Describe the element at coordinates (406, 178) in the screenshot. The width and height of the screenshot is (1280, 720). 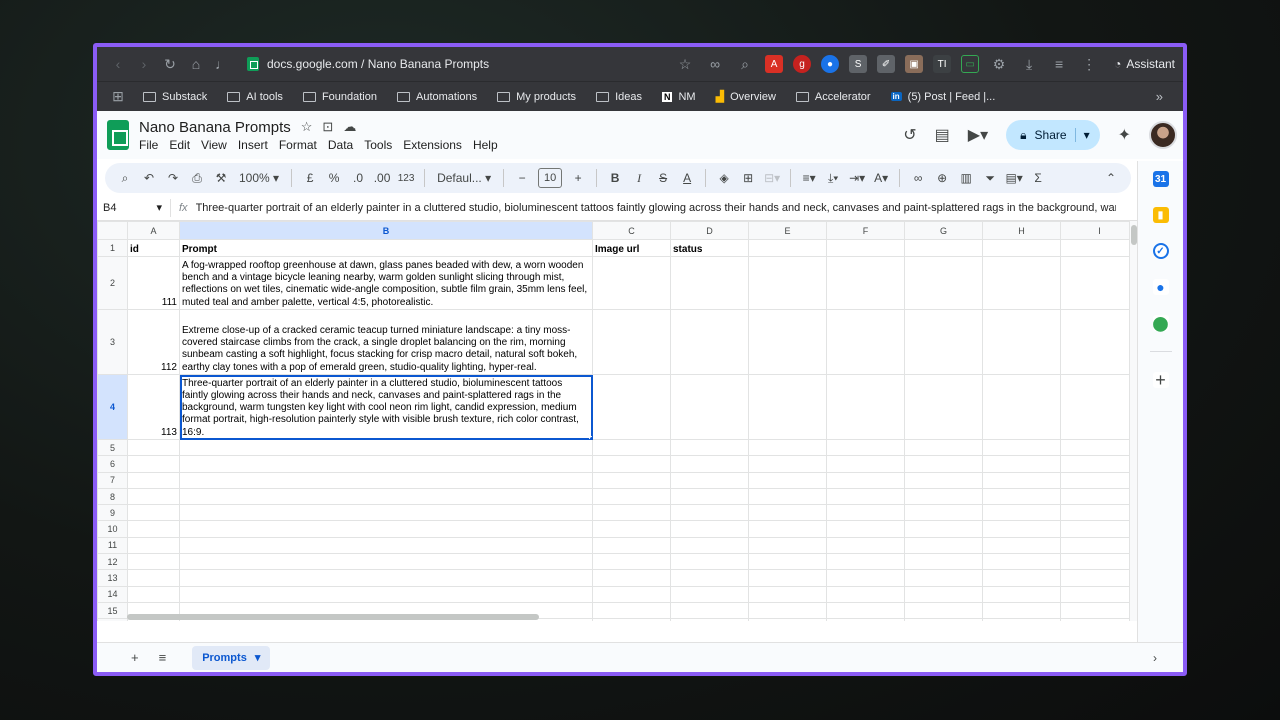
I see `number-format-button: 123` at that location.